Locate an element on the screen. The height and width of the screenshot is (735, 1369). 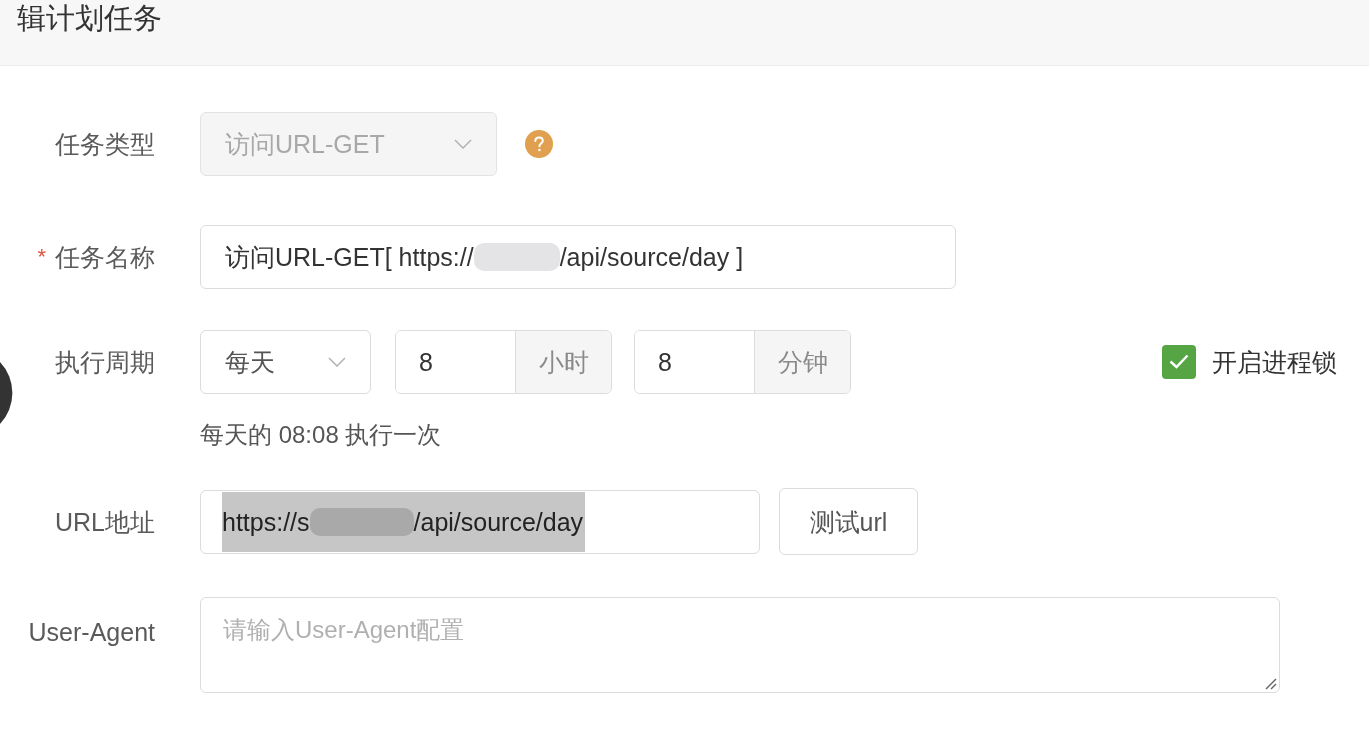
checkbox is located at coordinates (1179, 361).